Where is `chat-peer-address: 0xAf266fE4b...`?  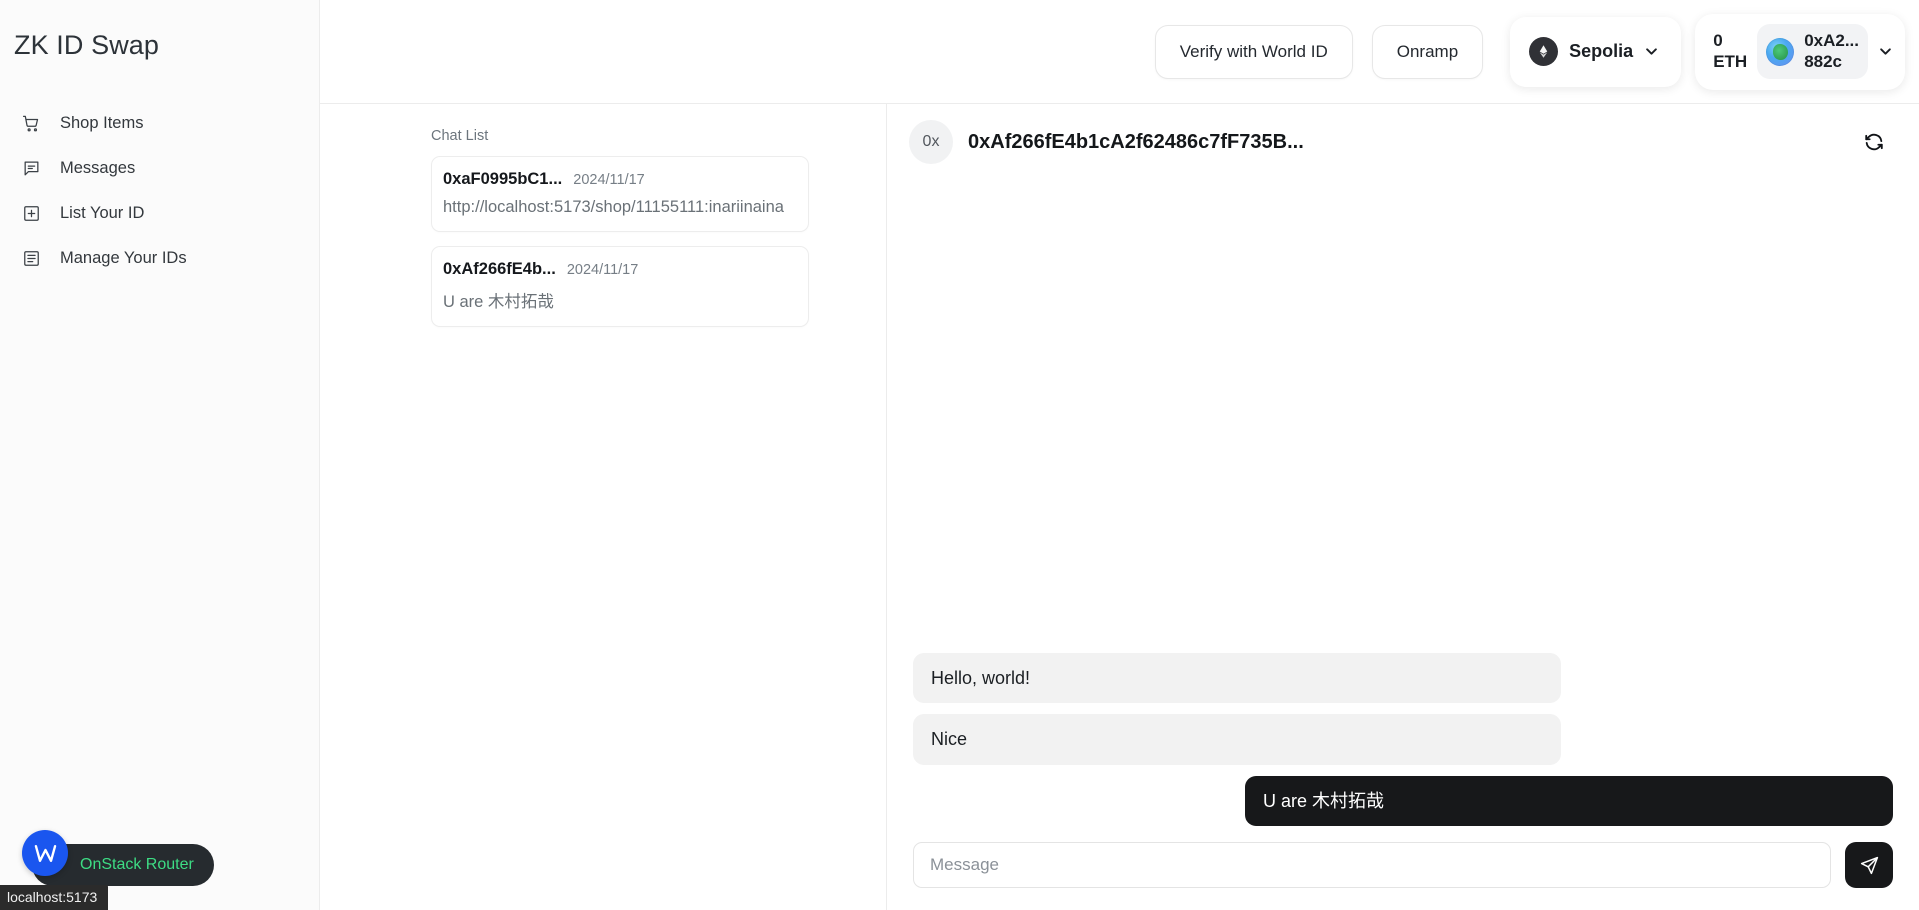 chat-peer-address: 0xAf266fE4b... is located at coordinates (499, 269).